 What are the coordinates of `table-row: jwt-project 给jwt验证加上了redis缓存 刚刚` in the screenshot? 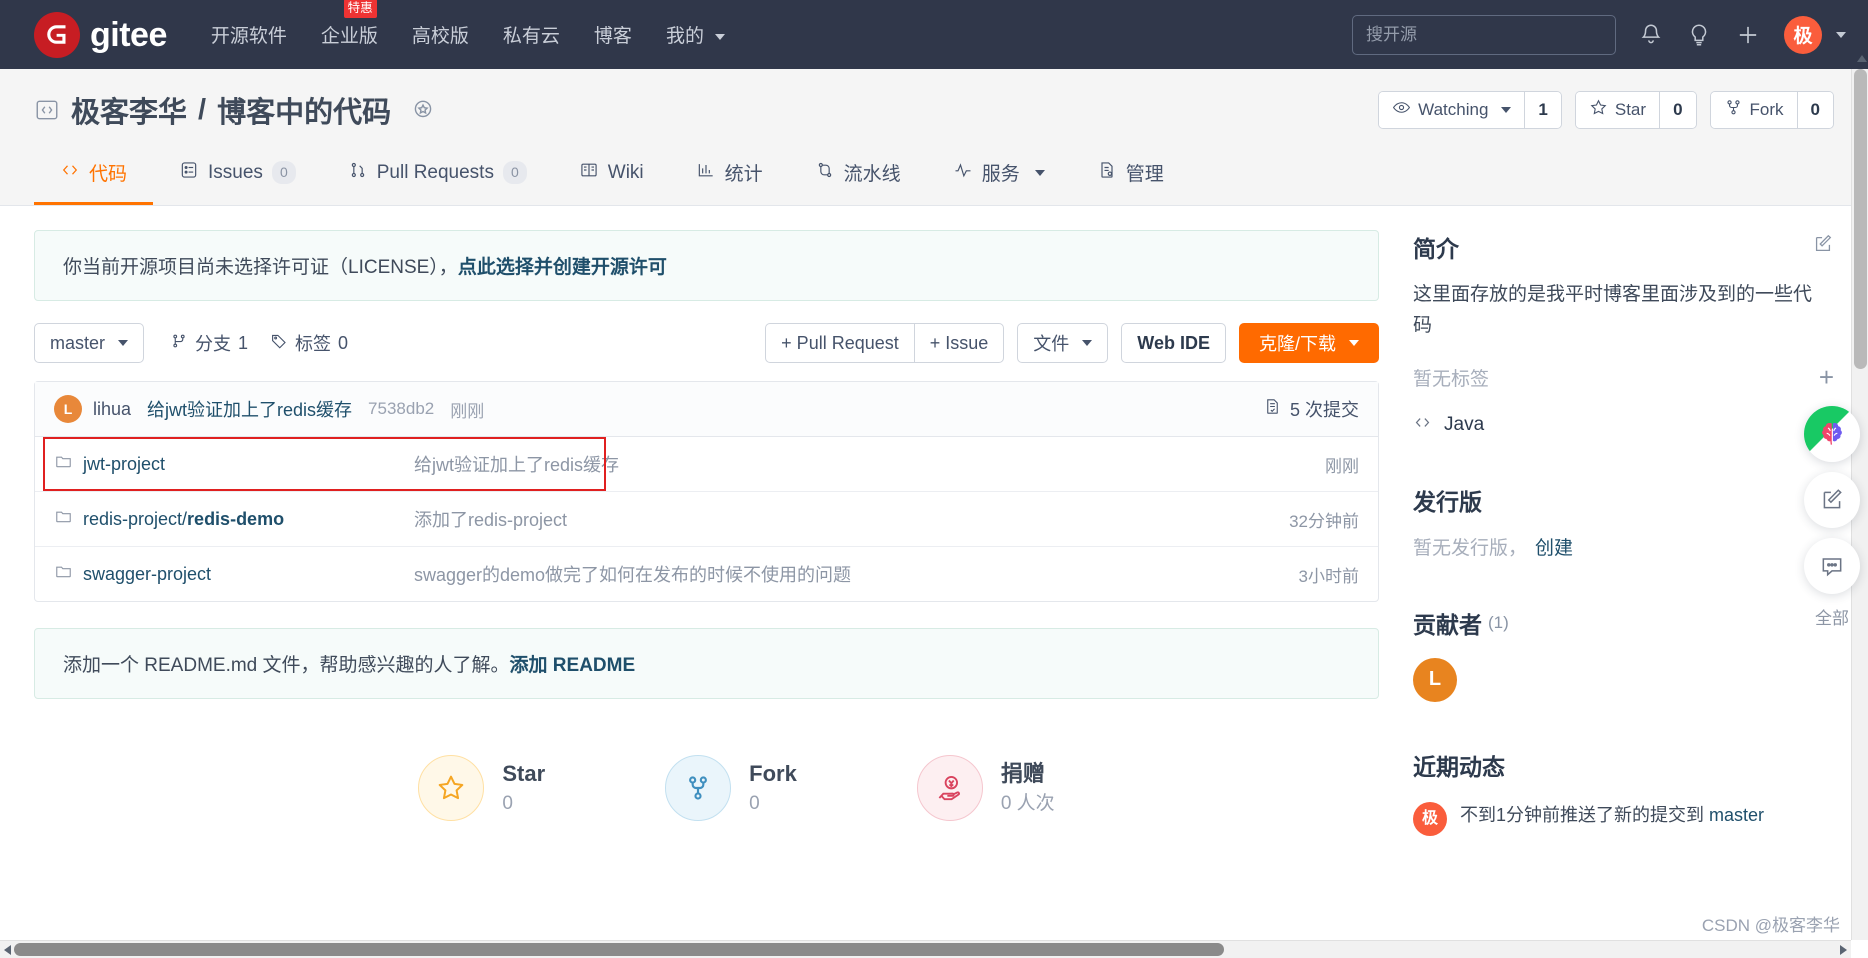 It's located at (706, 464).